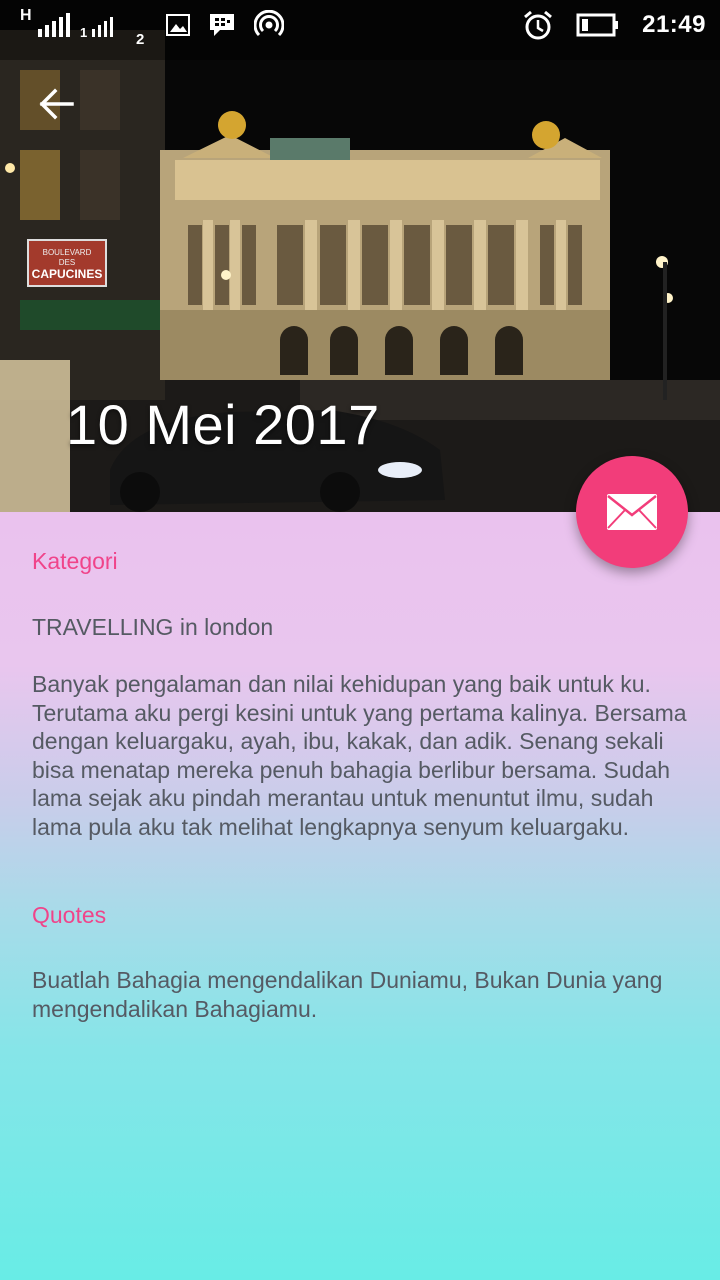 This screenshot has height=1280, width=720. Describe the element at coordinates (153, 627) in the screenshot. I see `category-value: TRAVELLING in london` at that location.